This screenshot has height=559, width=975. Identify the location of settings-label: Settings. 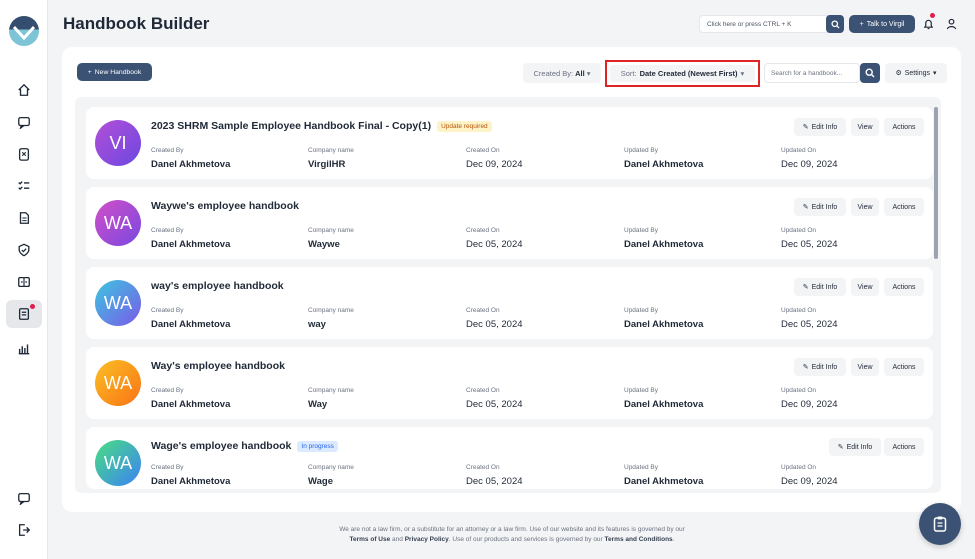
(917, 73).